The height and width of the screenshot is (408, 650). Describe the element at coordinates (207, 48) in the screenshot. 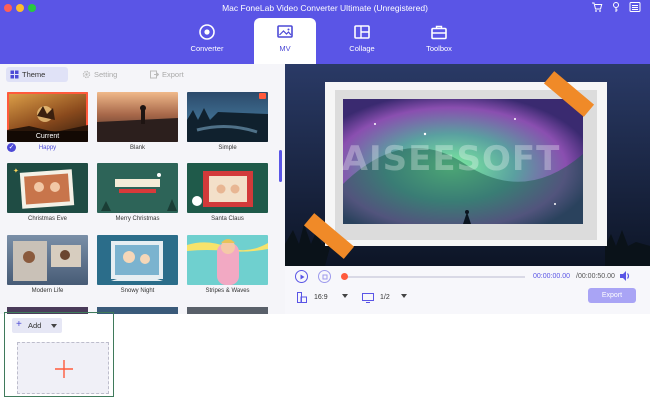

I see `tab-converter-label: Converter` at that location.